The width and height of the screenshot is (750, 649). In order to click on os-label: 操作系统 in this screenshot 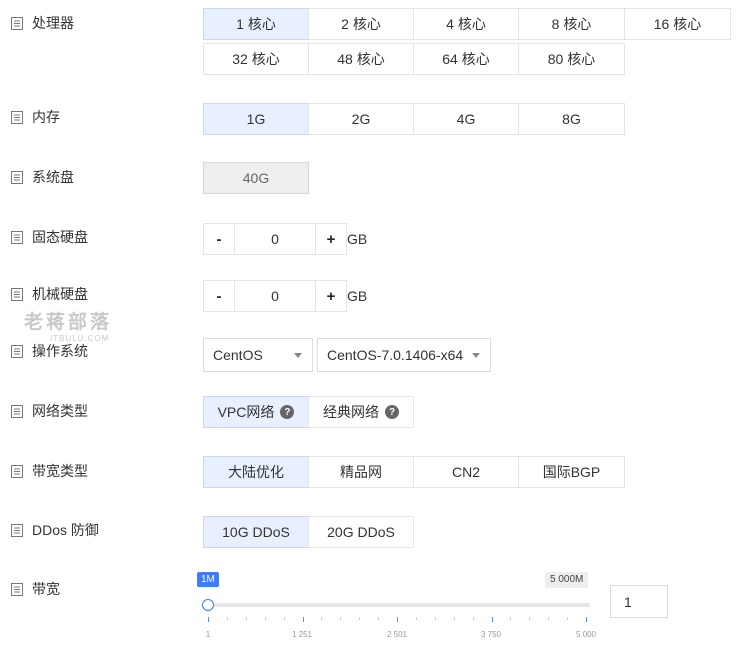, I will do `click(49, 351)`.